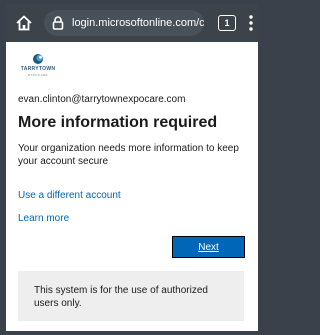 The width and height of the screenshot is (320, 335). I want to click on menu-icon, so click(251, 23).